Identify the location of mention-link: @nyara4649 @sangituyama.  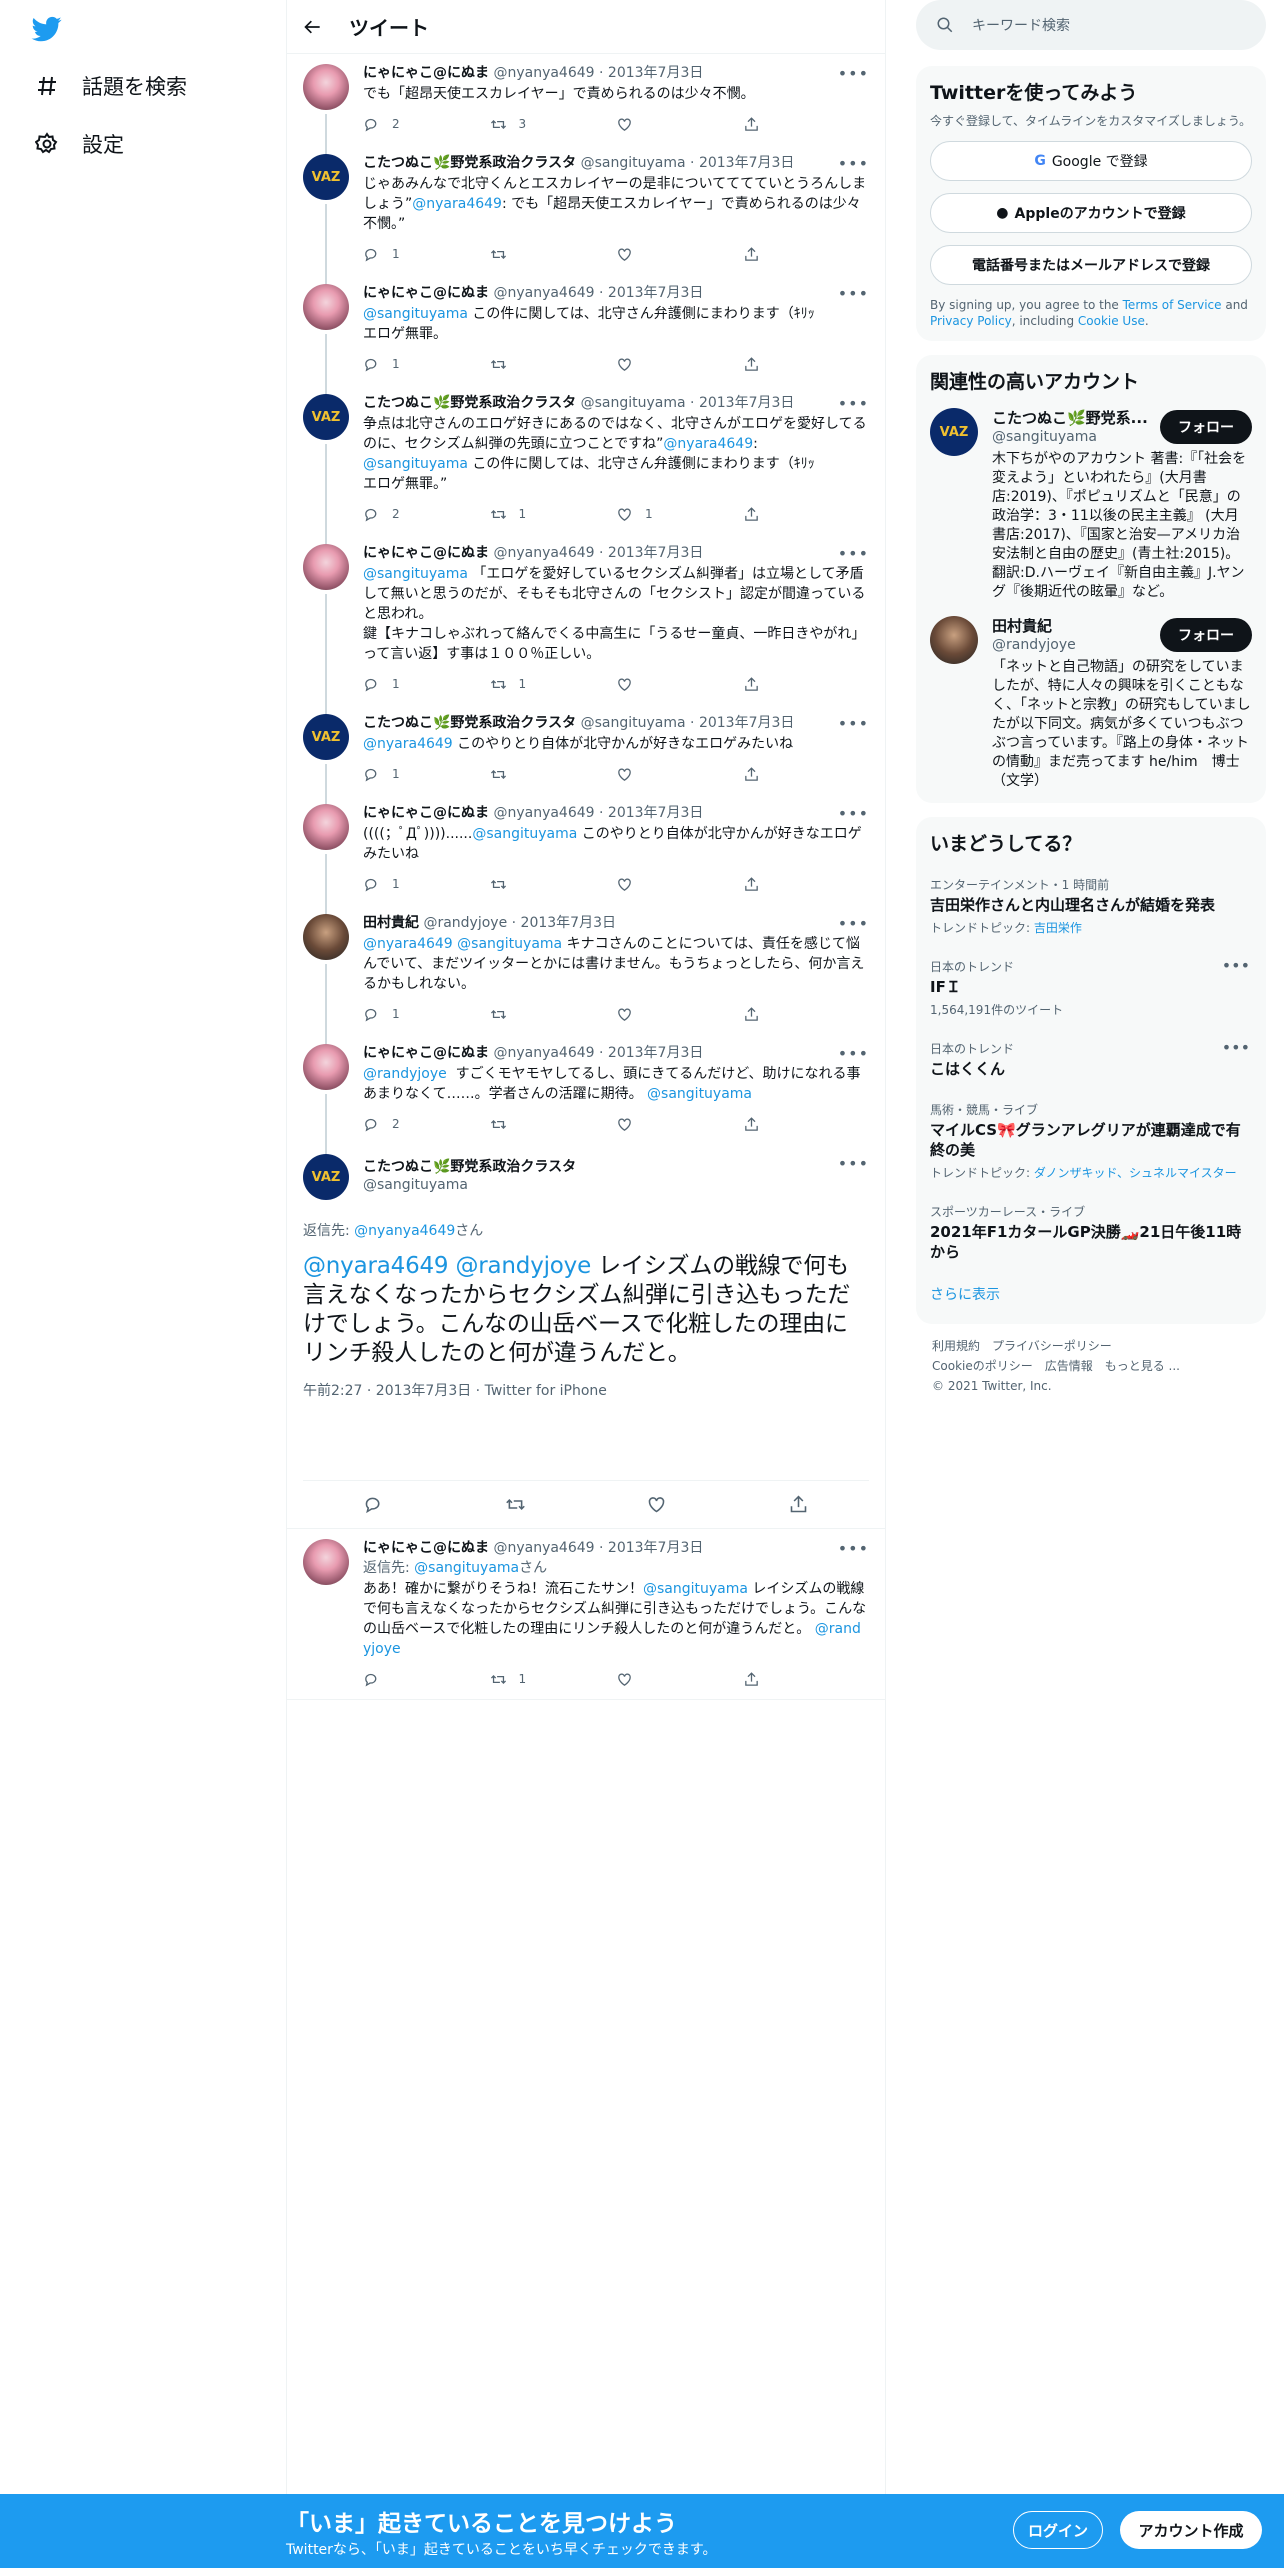
(462, 944).